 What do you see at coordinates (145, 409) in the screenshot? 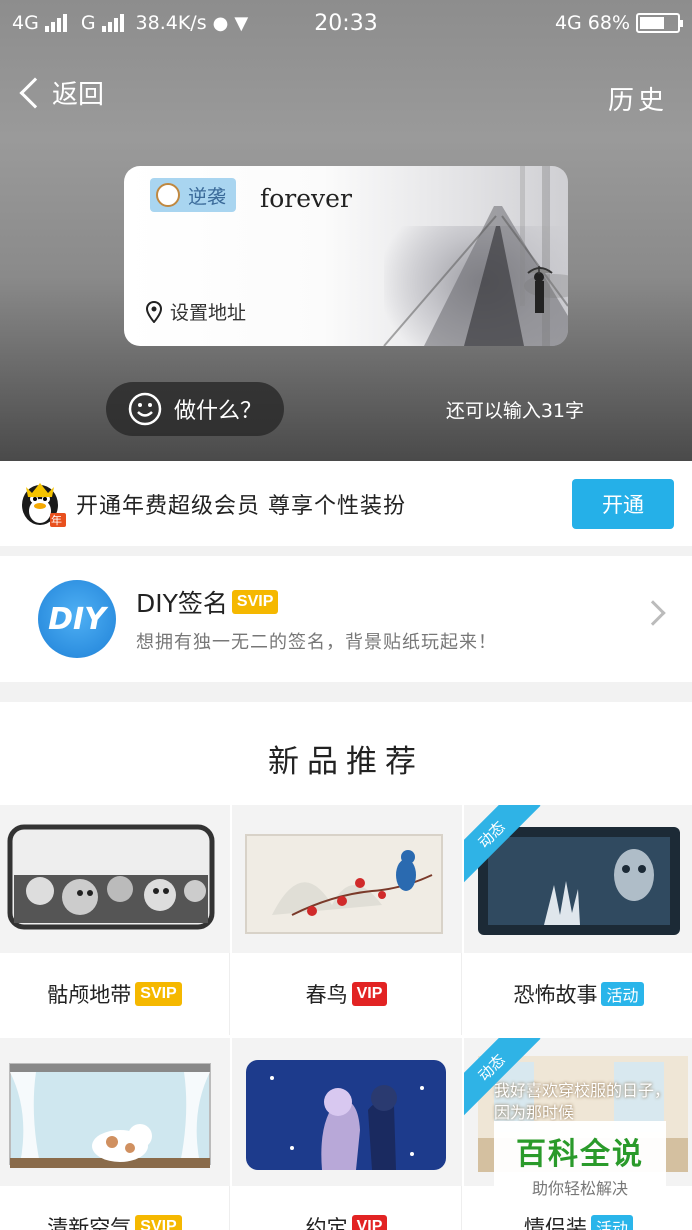
I see `smiley-icon` at bounding box center [145, 409].